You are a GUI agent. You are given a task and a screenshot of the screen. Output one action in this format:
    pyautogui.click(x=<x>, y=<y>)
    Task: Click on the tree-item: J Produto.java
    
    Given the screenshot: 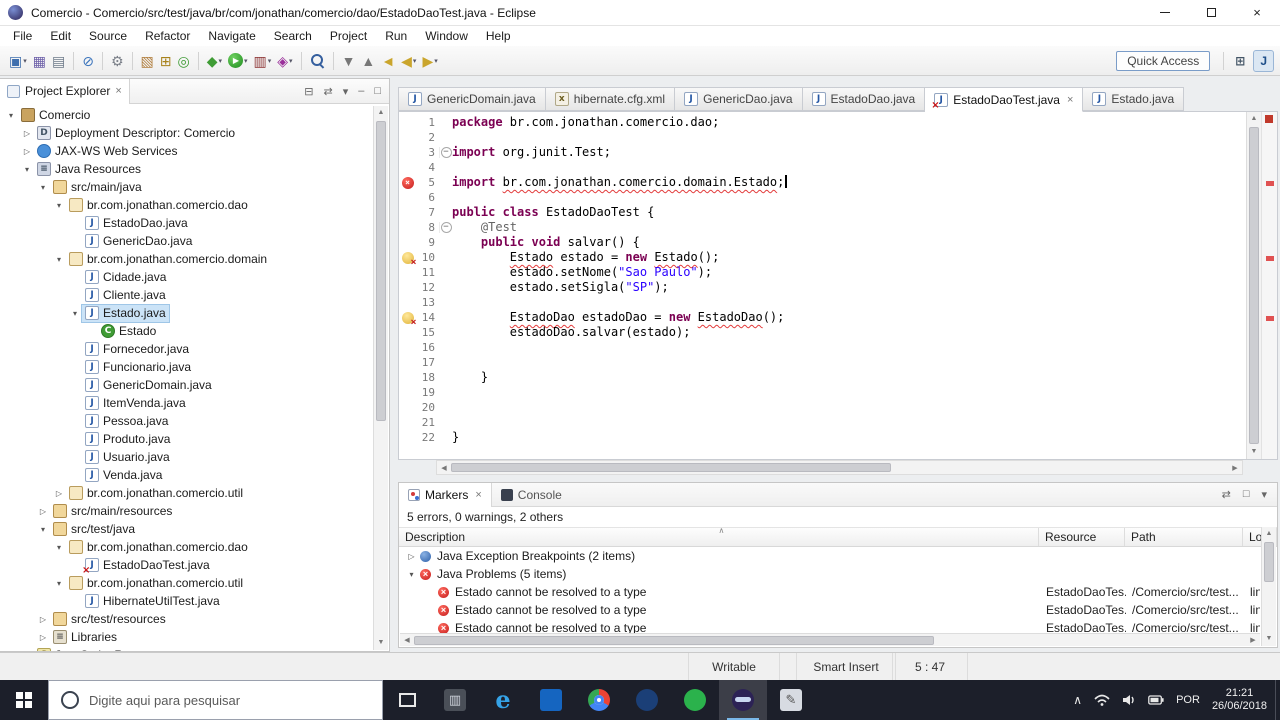 What is the action you would take?
    pyautogui.click(x=186, y=439)
    